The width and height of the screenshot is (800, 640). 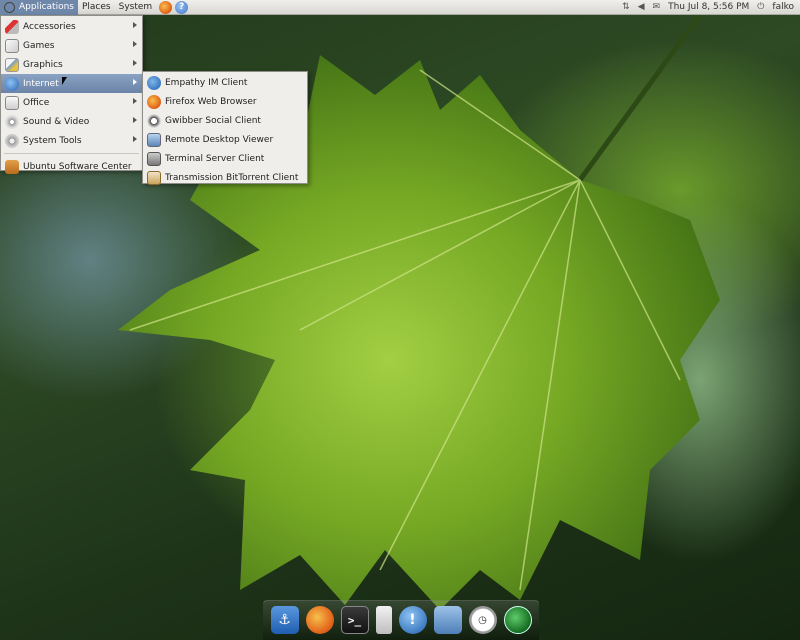 What do you see at coordinates (12, 102) in the screenshot?
I see `office-icon` at bounding box center [12, 102].